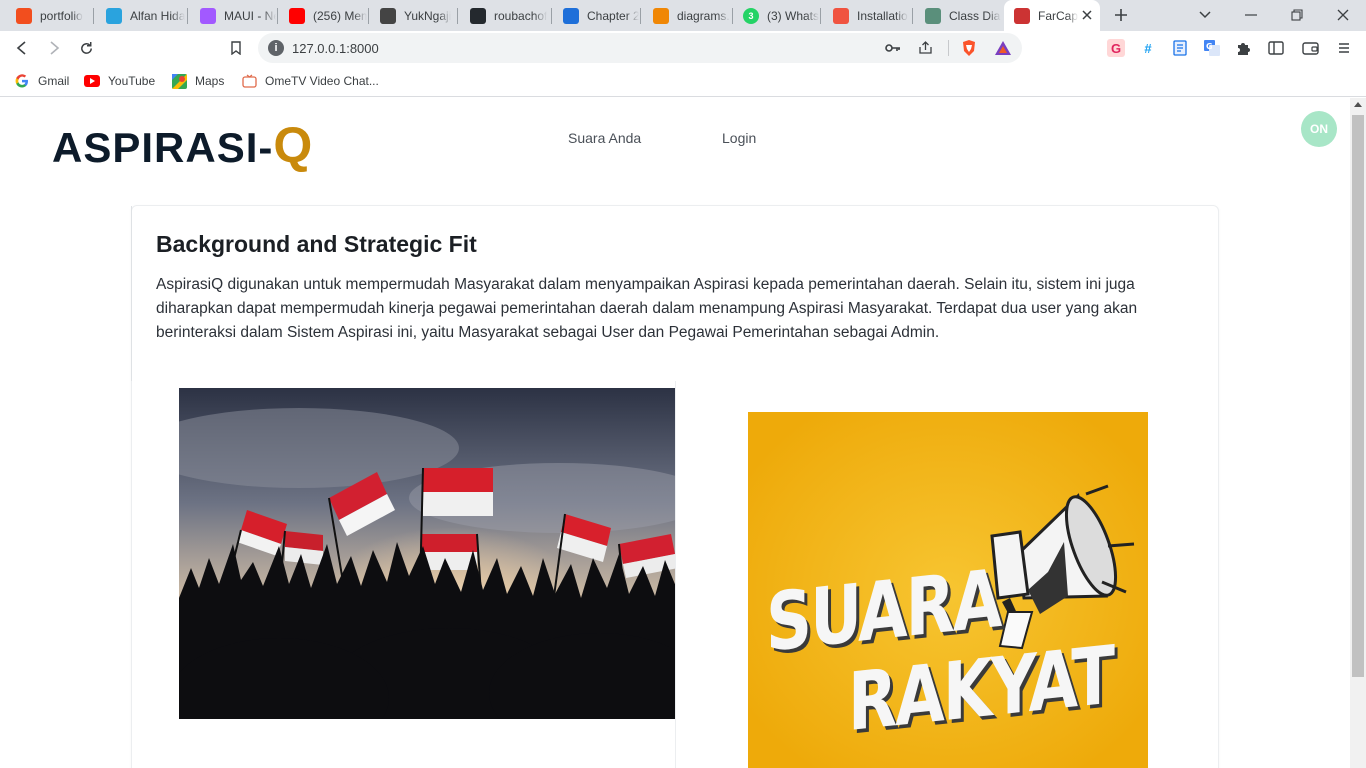 Image resolution: width=1366 pixels, height=768 pixels. What do you see at coordinates (1003, 48) in the screenshot?
I see `brave-rewards-icon` at bounding box center [1003, 48].